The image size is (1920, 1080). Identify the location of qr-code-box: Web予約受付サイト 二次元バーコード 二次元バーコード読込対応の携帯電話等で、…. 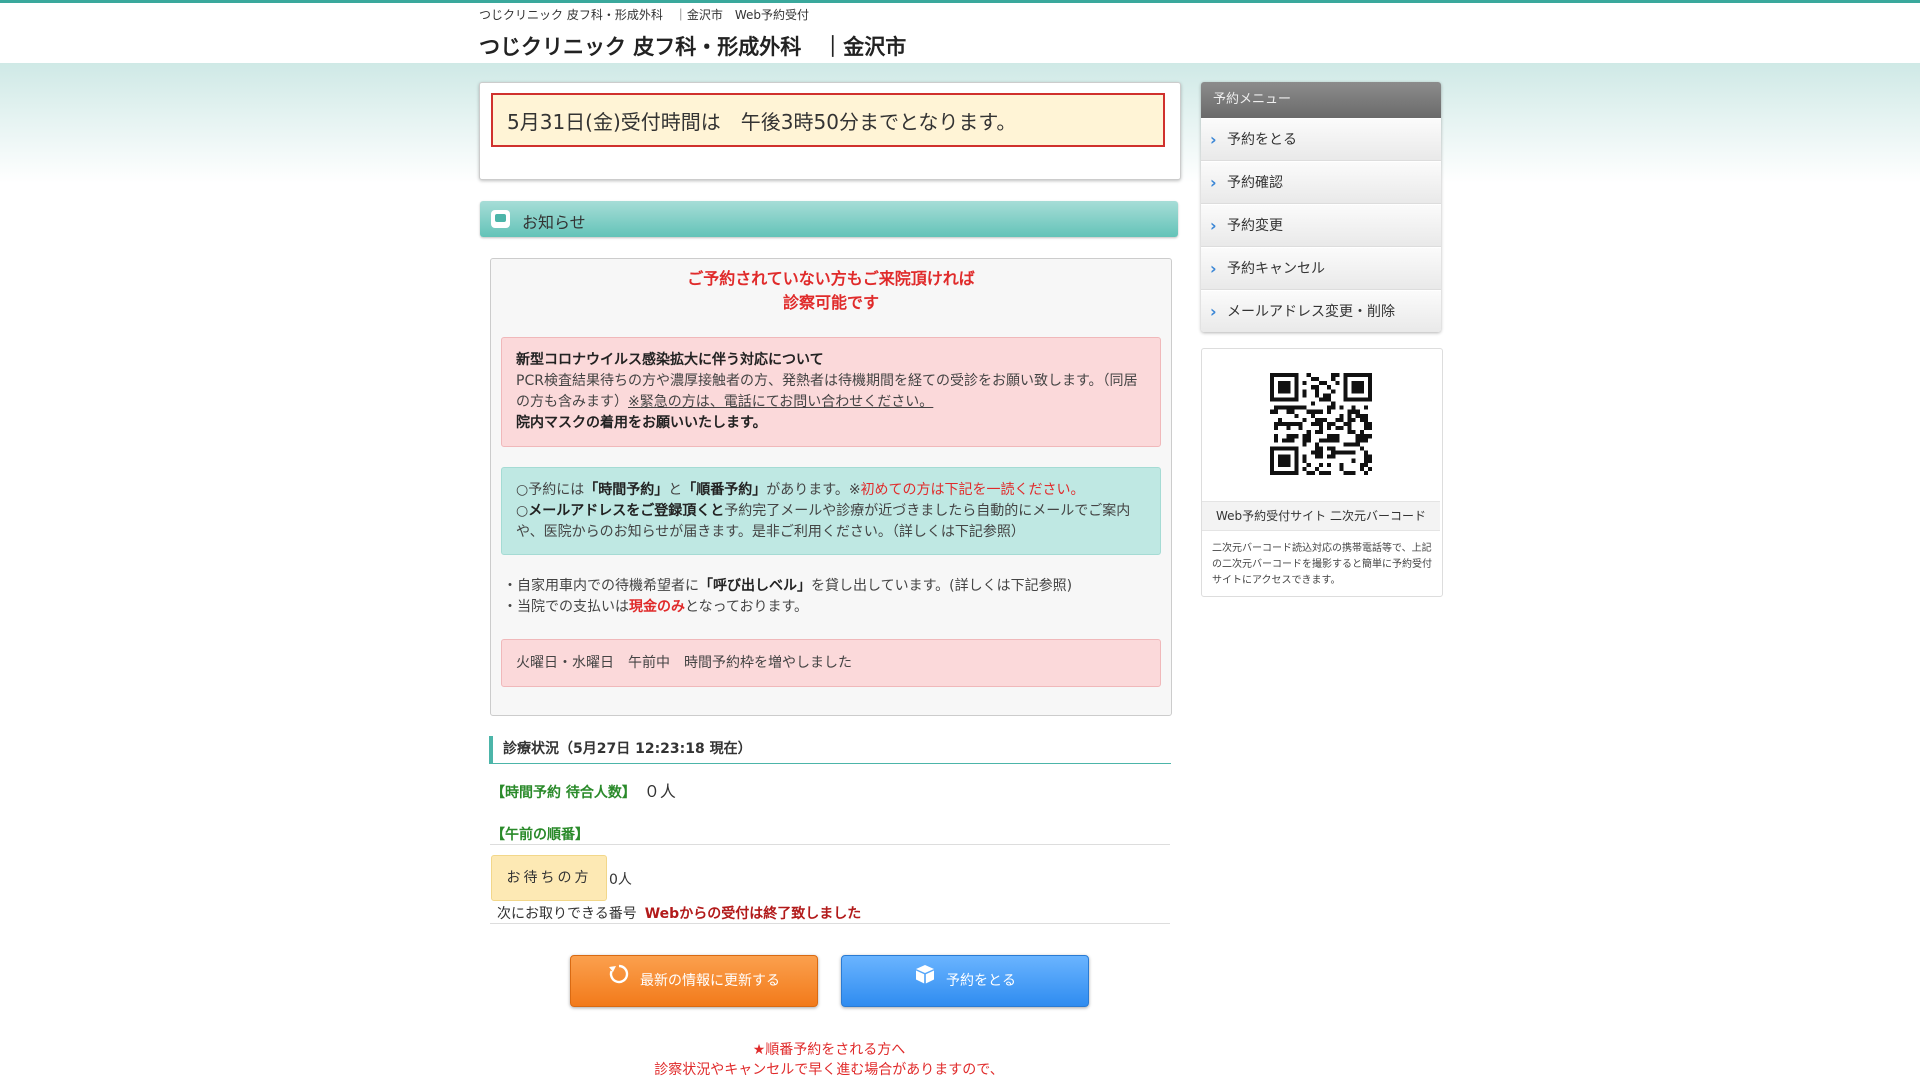
(1322, 472).